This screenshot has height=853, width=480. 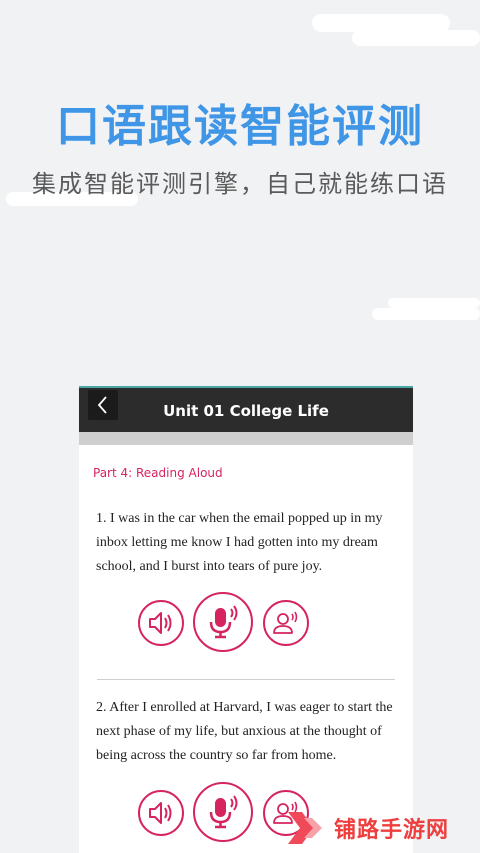 I want to click on site-watermark: 铺路手游网, so click(x=381, y=827).